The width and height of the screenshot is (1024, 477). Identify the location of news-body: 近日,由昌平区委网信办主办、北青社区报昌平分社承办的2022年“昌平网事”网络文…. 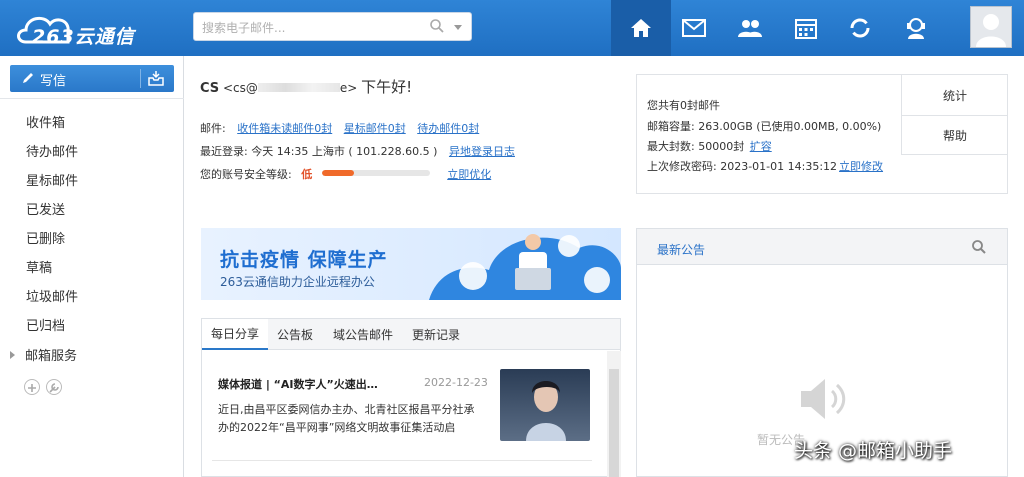
(350, 419).